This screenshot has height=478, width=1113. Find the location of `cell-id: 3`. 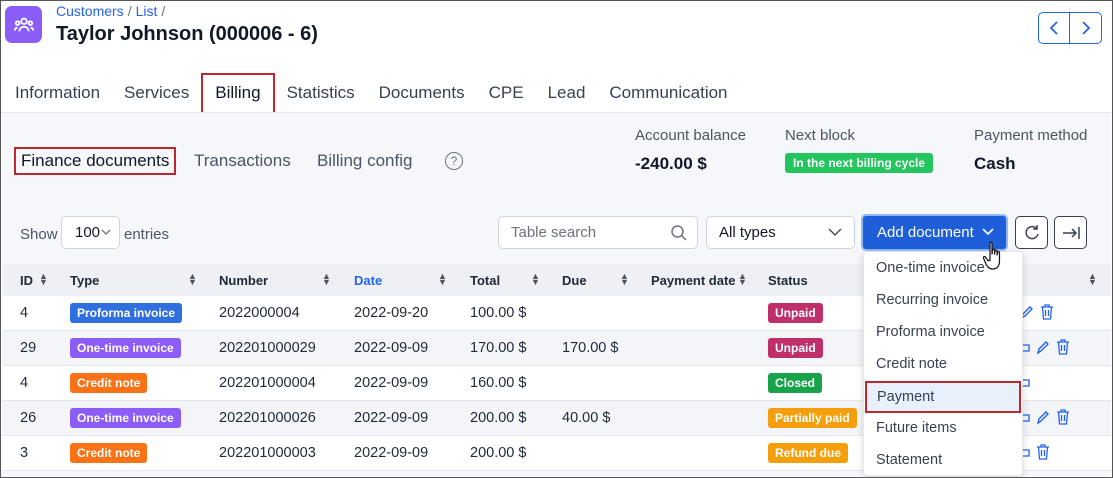

cell-id: 3 is located at coordinates (24, 453).